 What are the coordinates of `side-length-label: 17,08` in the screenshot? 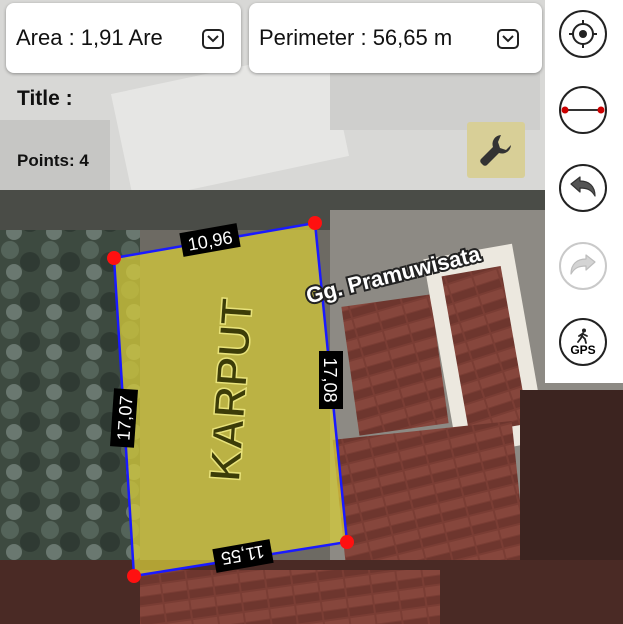 It's located at (330, 379).